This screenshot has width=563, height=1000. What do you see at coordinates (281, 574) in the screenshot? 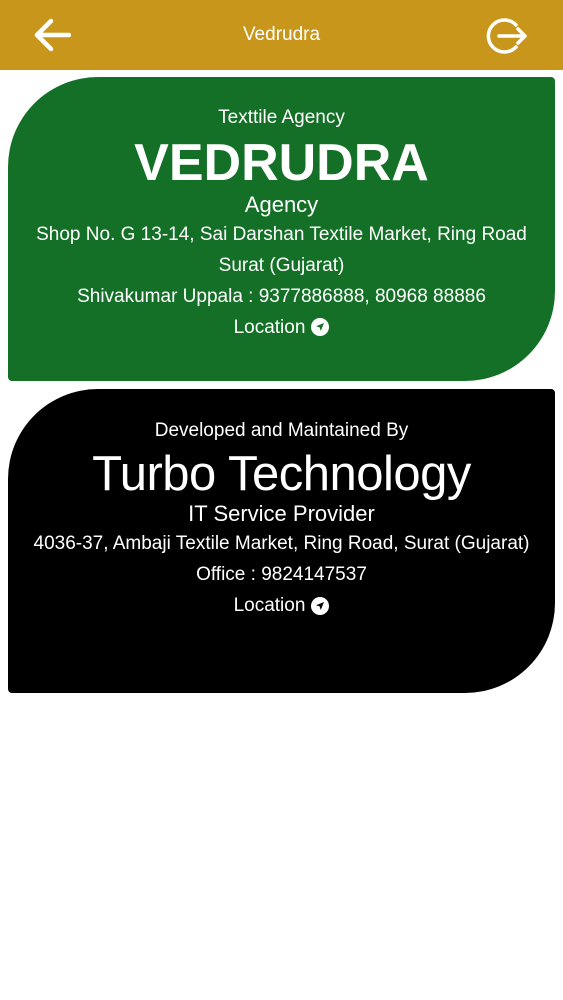
I see `developer-contact: Office : 9824147537` at bounding box center [281, 574].